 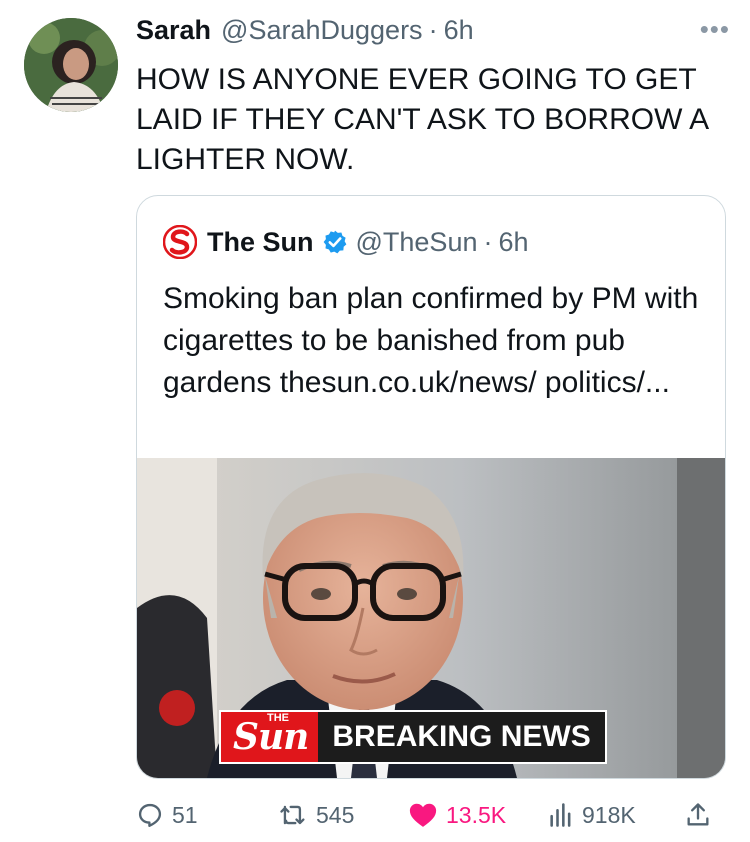 What do you see at coordinates (476, 814) in the screenshot?
I see `like-count: 13.5K` at bounding box center [476, 814].